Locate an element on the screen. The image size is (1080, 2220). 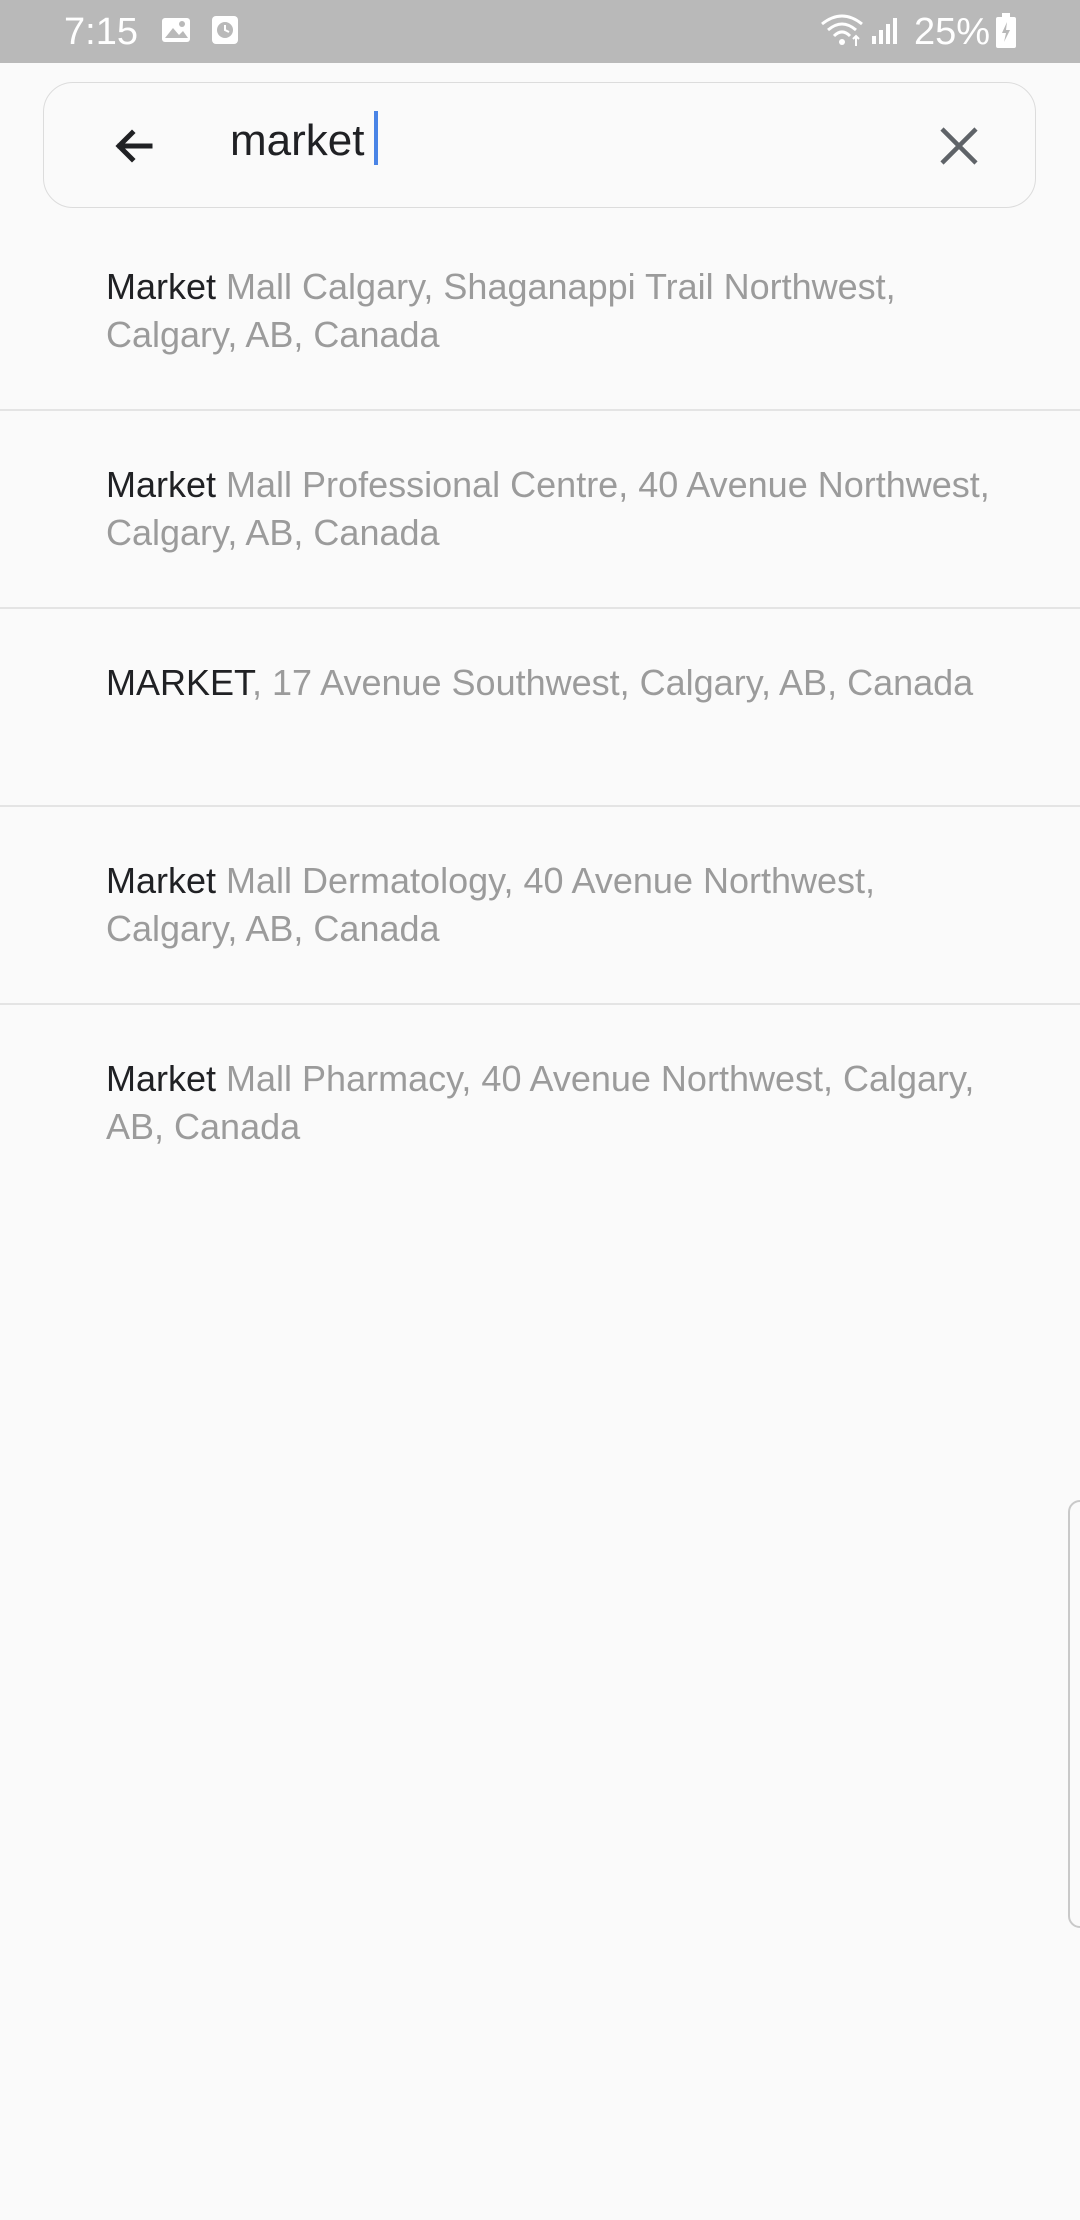
back-arrow-icon is located at coordinates (134, 146).